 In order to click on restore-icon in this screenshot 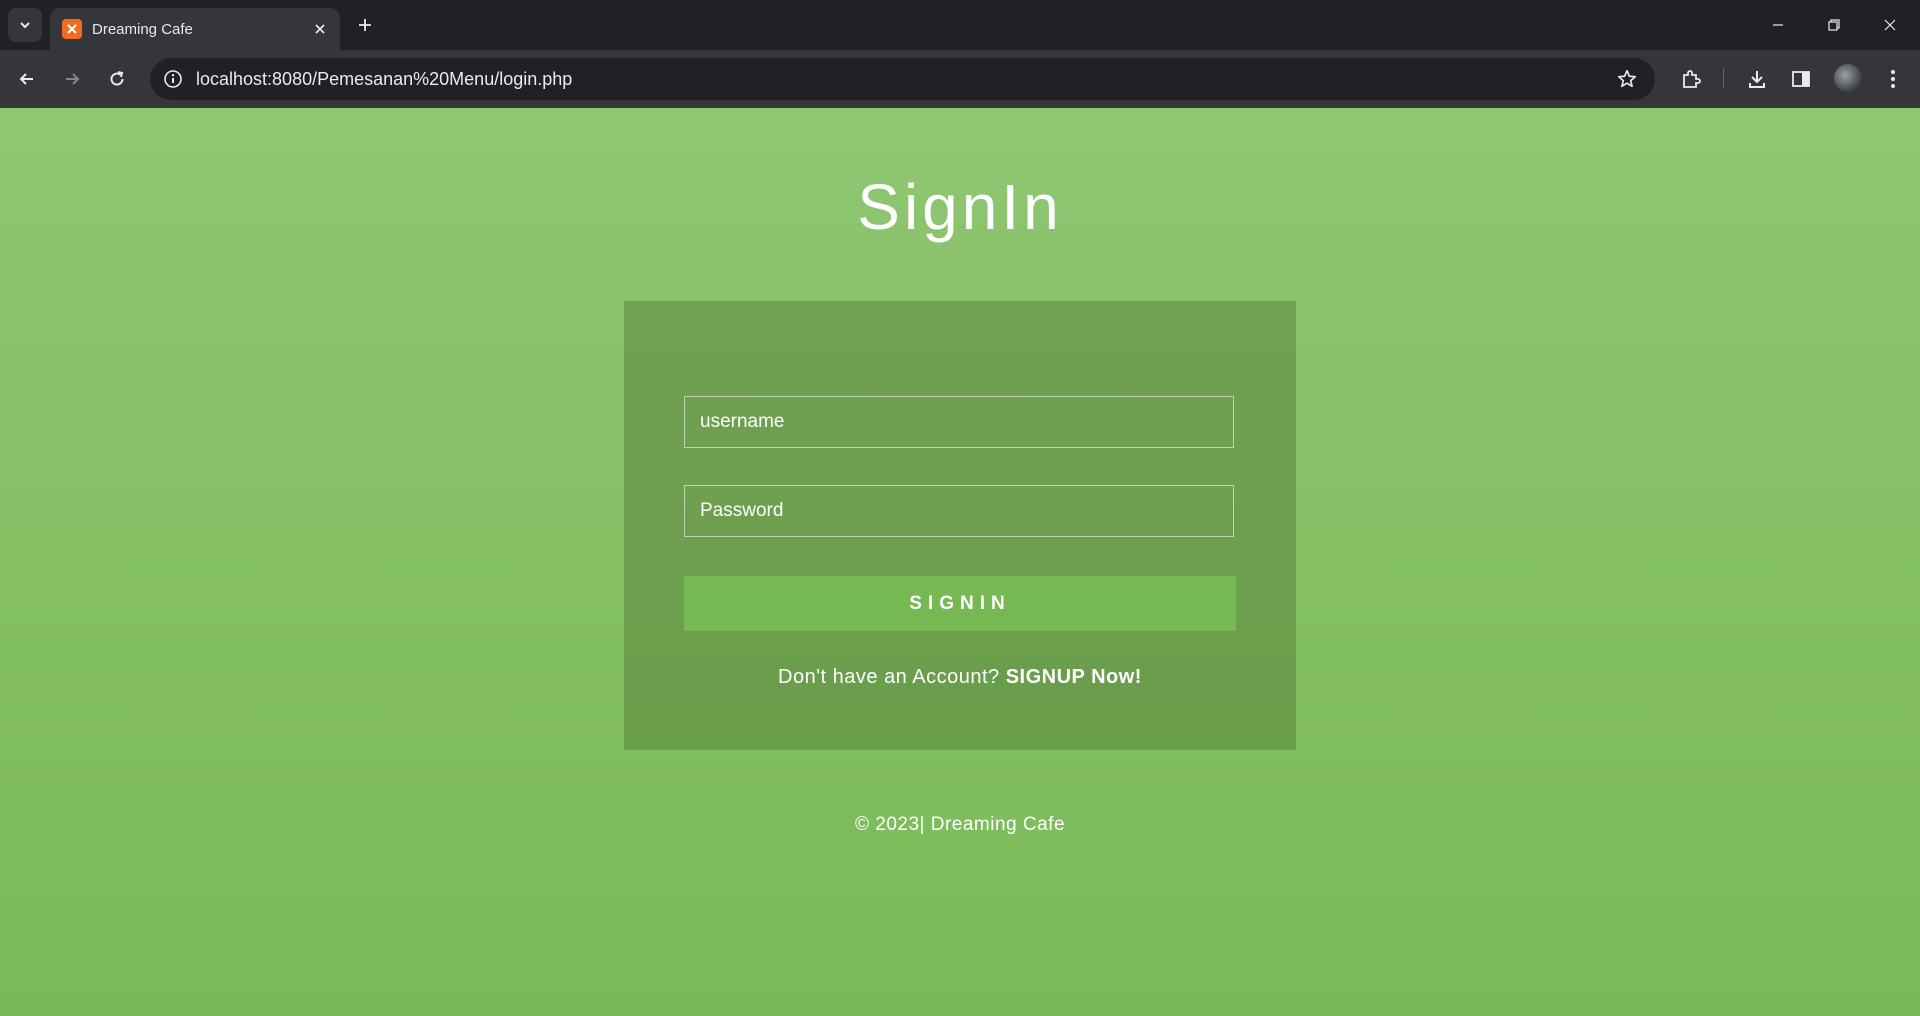, I will do `click(1834, 25)`.